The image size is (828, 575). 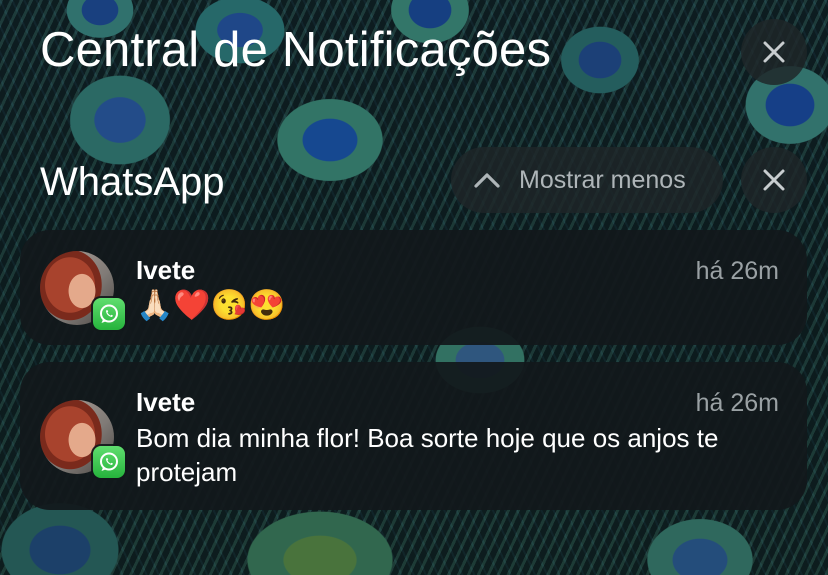 What do you see at coordinates (296, 50) in the screenshot?
I see `page-title: Central de Notificações` at bounding box center [296, 50].